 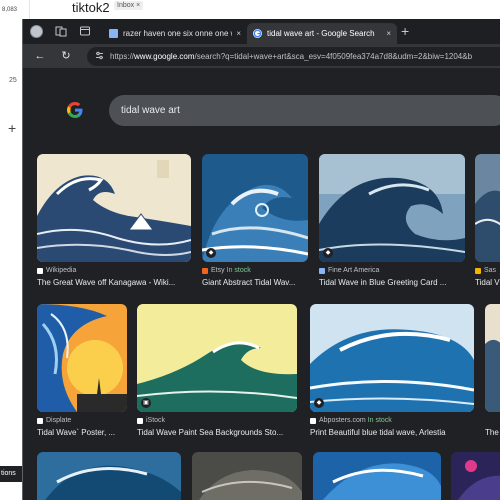 What do you see at coordinates (10, 10) in the screenshot?
I see `background-count: 8,083` at bounding box center [10, 10].